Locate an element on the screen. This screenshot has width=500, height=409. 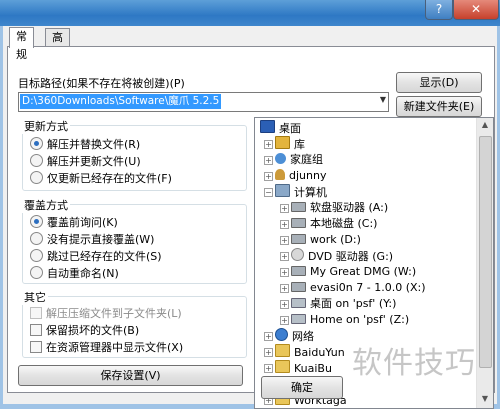
option-label: 跳过已经存在的文件(S) is located at coordinates (104, 256).